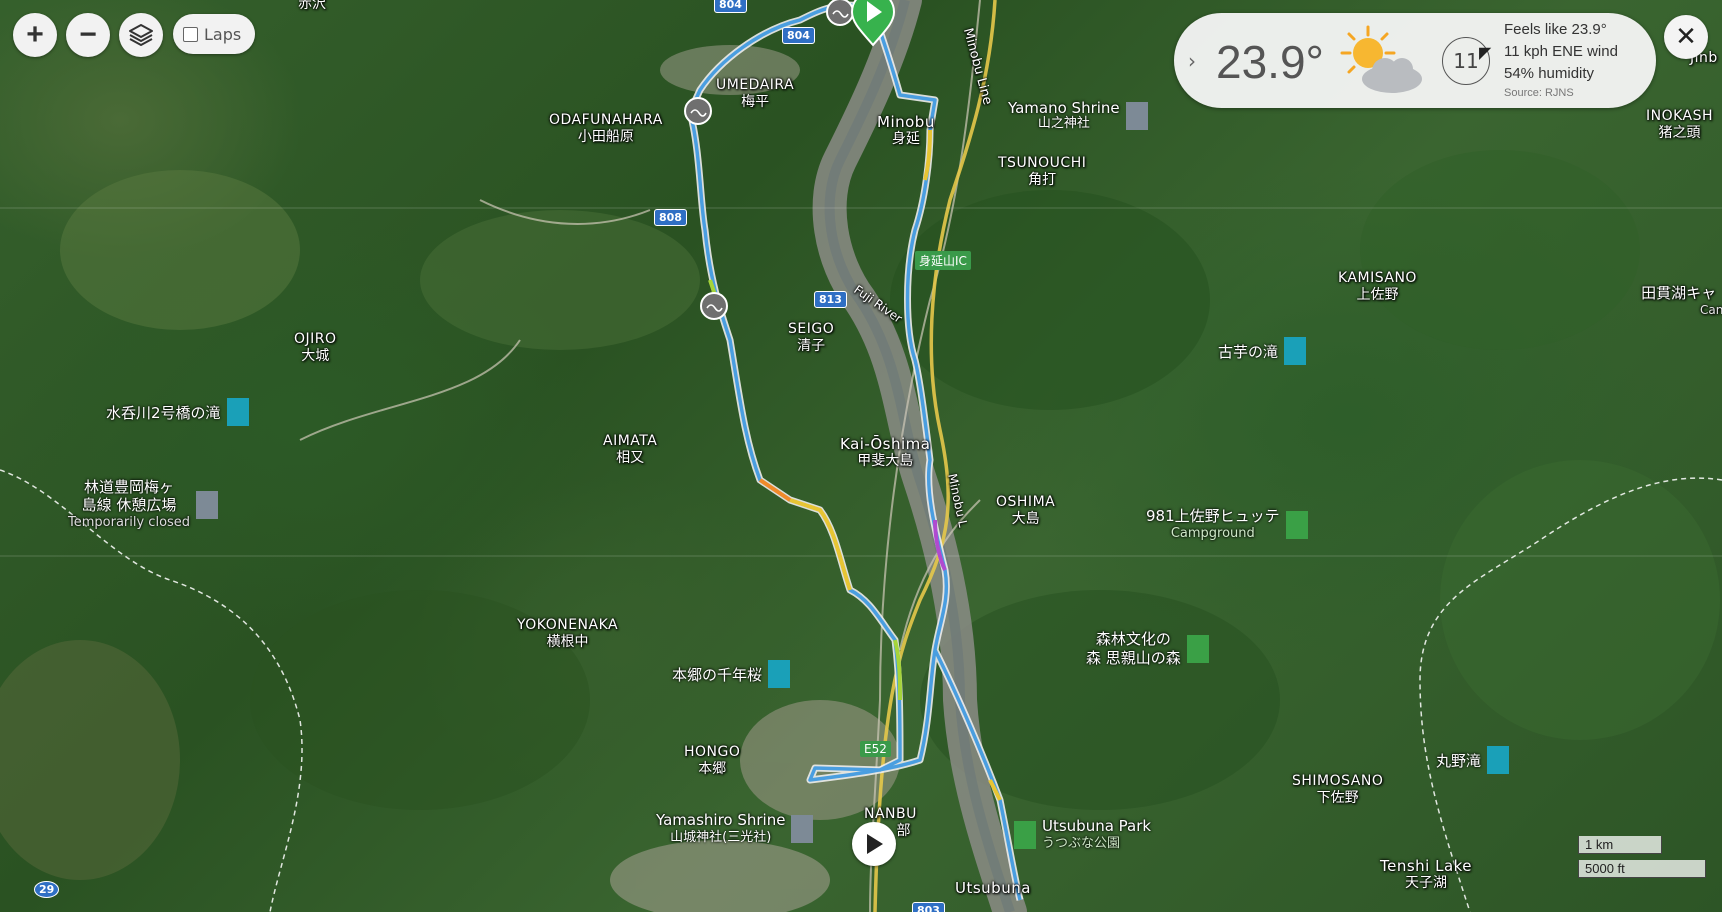 This screenshot has width=1722, height=912. I want to click on play-icon, so click(875, 844).